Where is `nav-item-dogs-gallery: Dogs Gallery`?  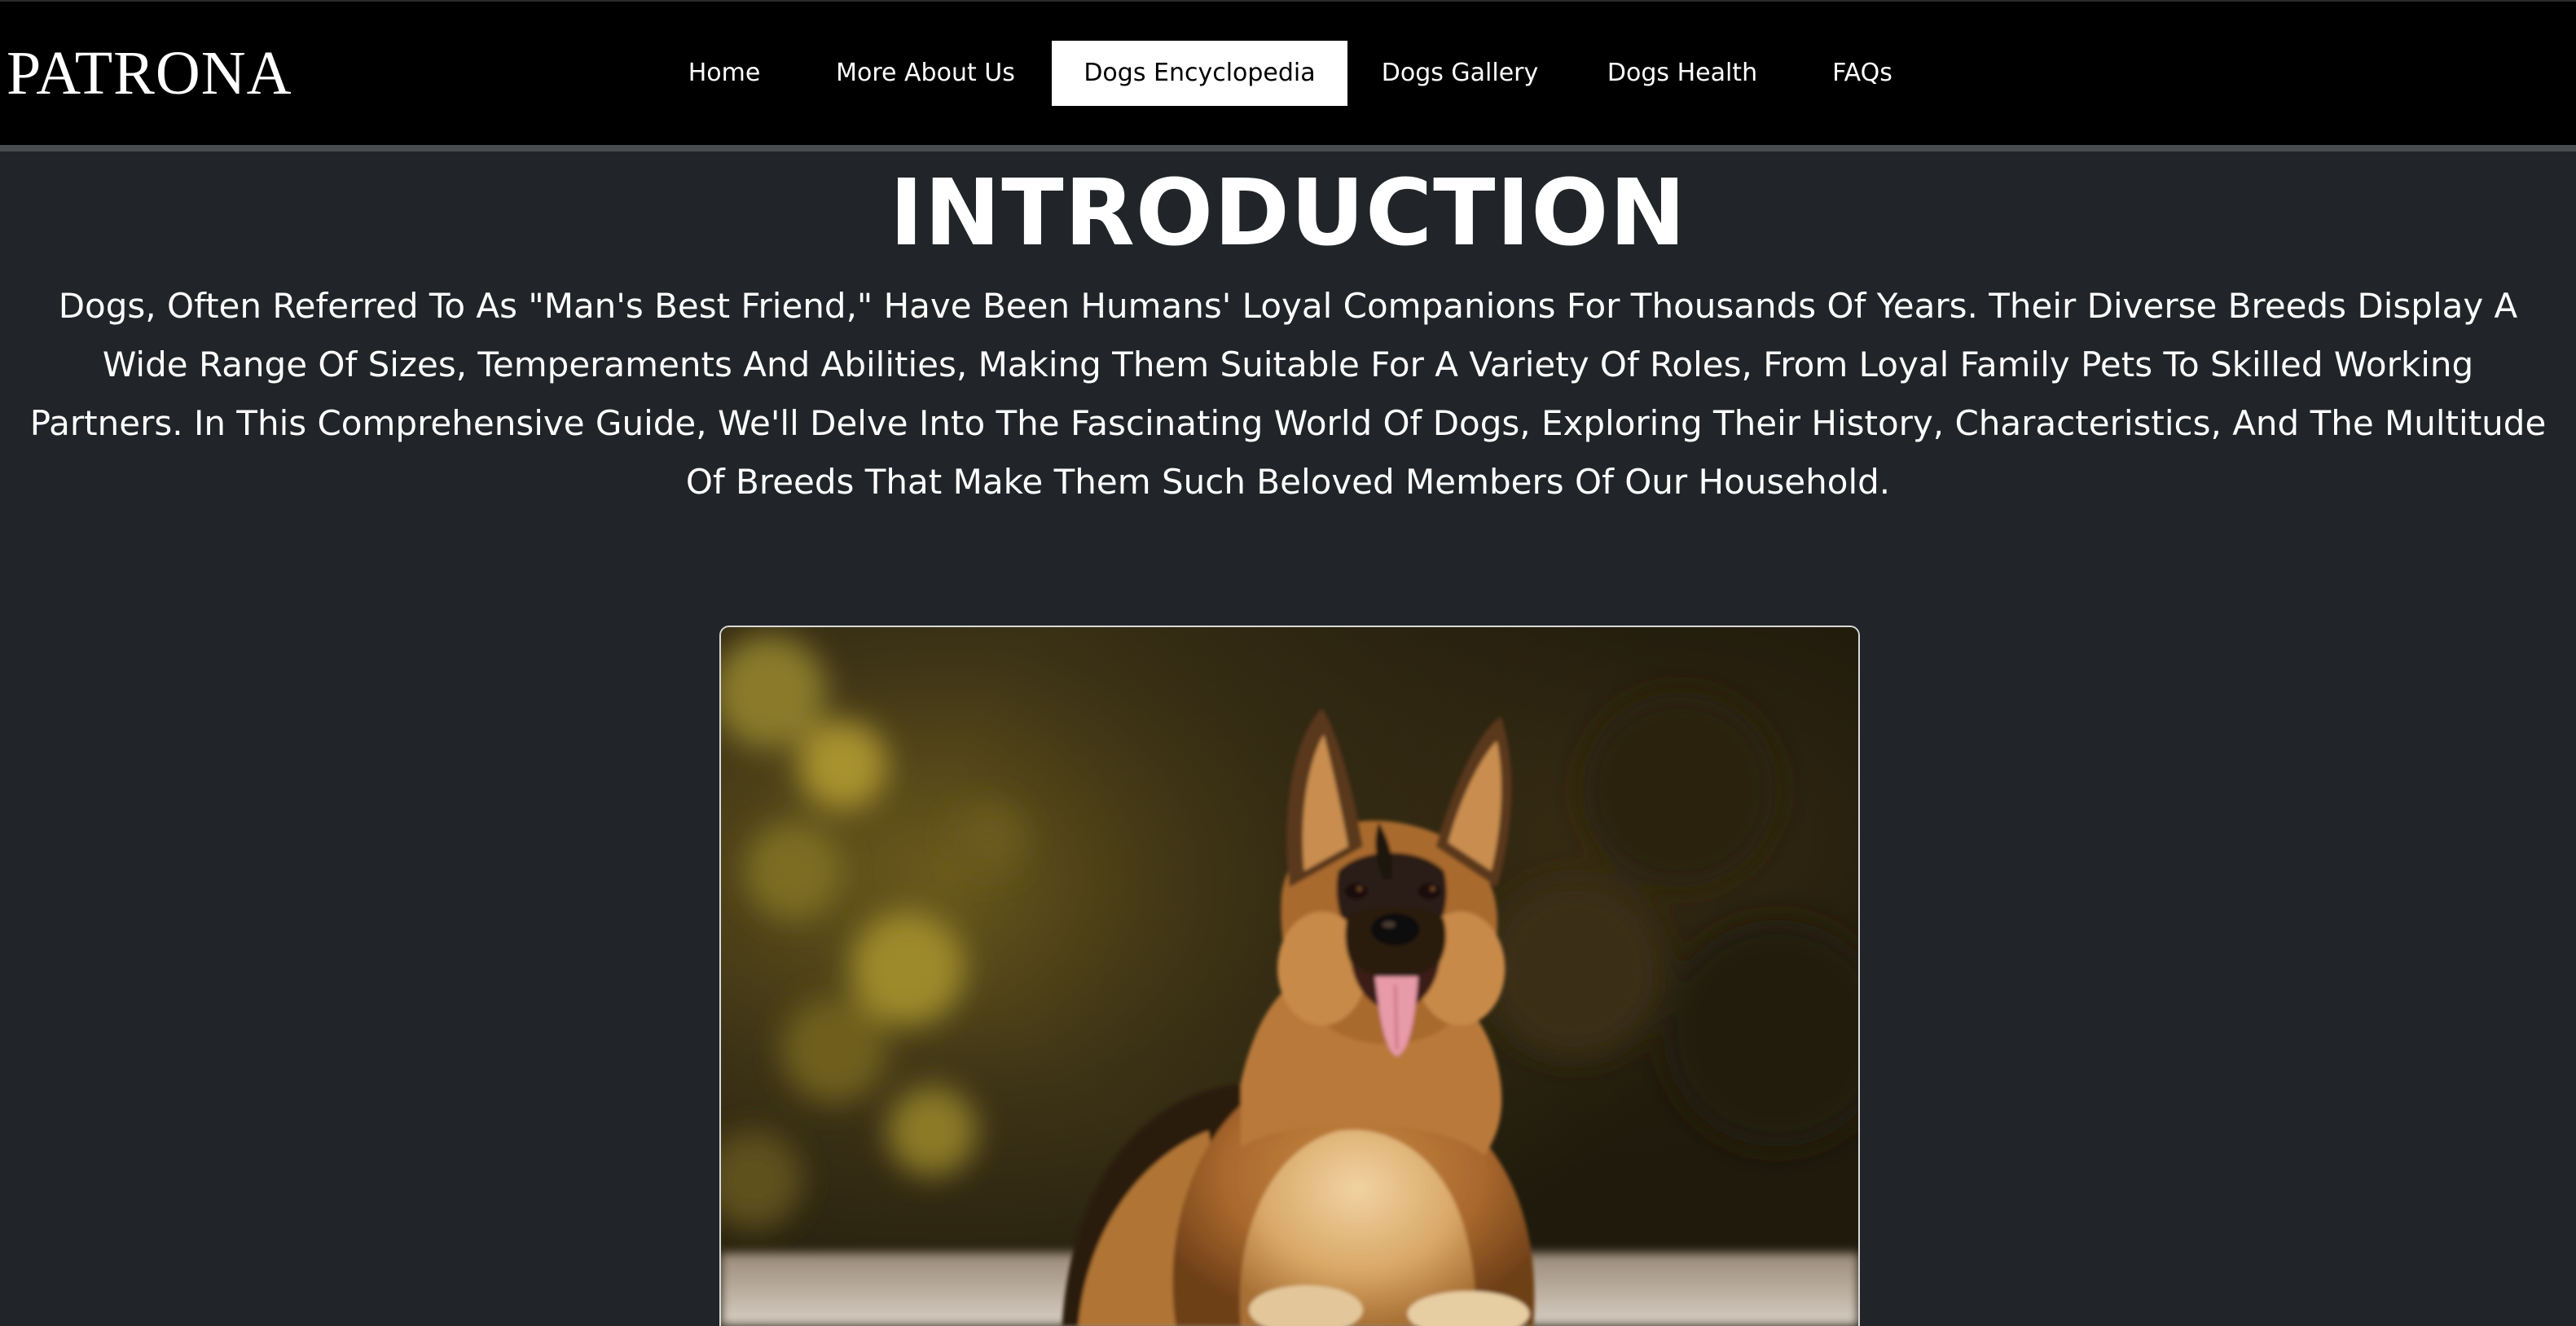 nav-item-dogs-gallery: Dogs Gallery is located at coordinates (1460, 73).